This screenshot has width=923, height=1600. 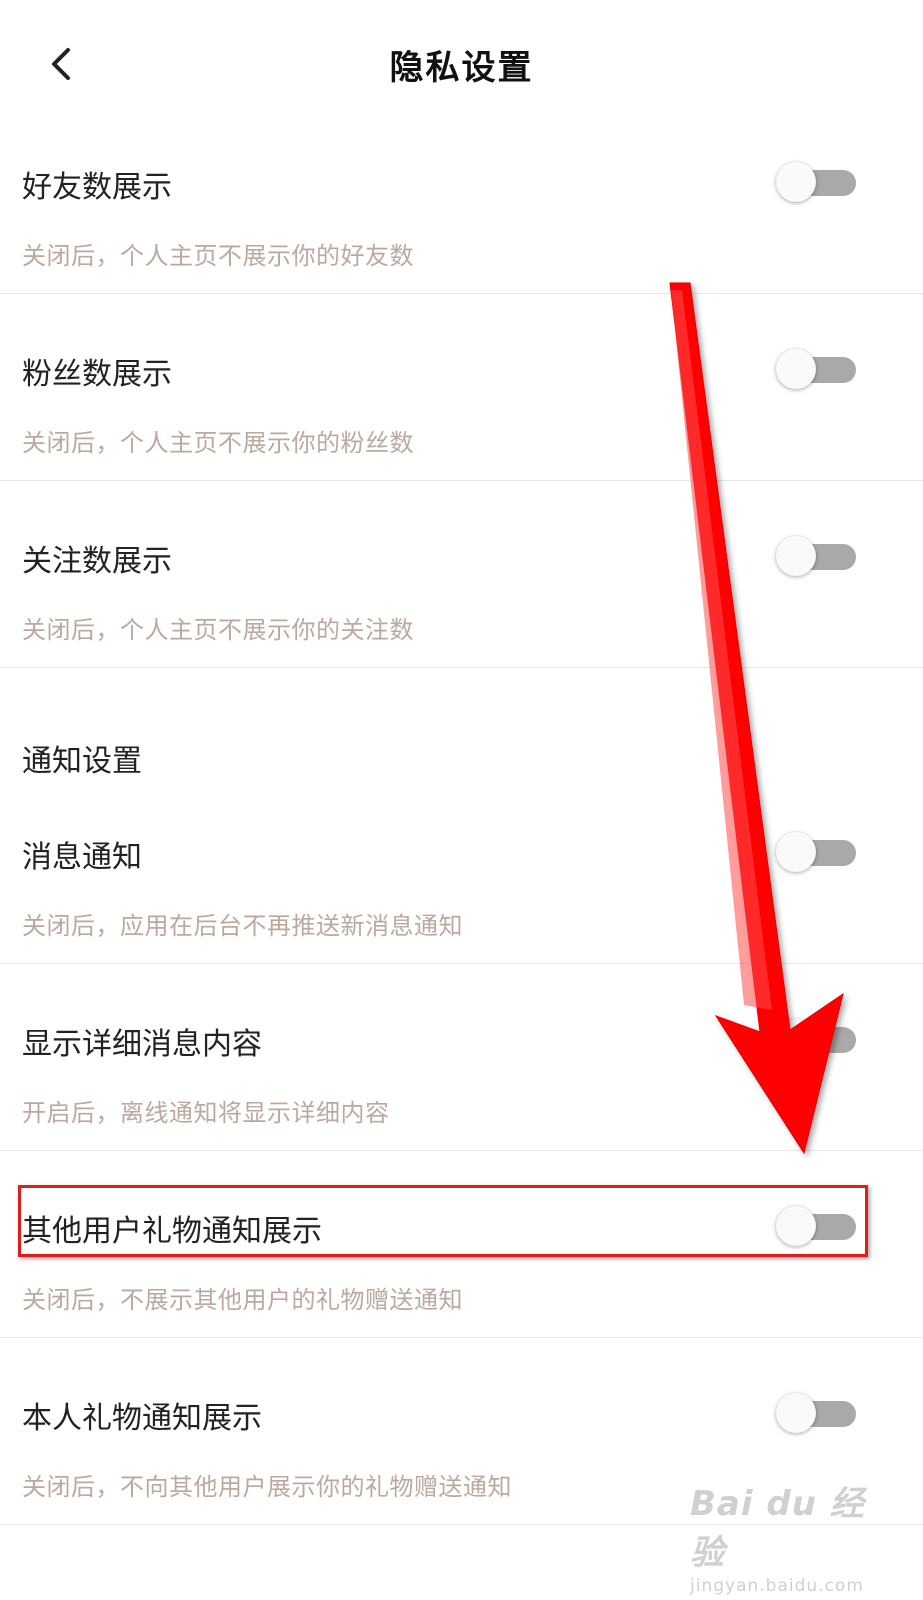 What do you see at coordinates (142, 1418) in the screenshot?
I see `setting-title: 本人礼物通知展示` at bounding box center [142, 1418].